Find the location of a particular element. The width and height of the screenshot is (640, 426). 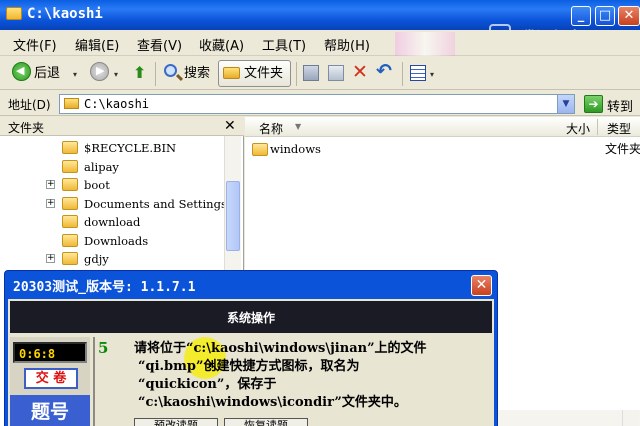

dialog-close-button: ✕ is located at coordinates (481, 285).